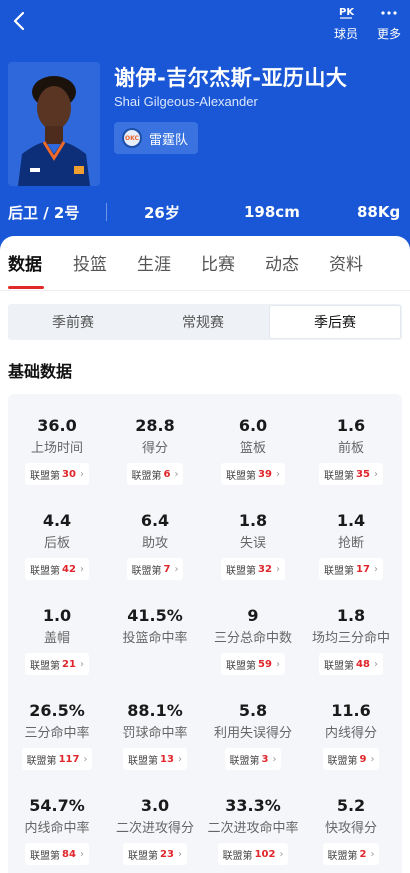 Image resolution: width=410 pixels, height=873 pixels. What do you see at coordinates (351, 805) in the screenshot?
I see `stat-value: 5.2` at bounding box center [351, 805].